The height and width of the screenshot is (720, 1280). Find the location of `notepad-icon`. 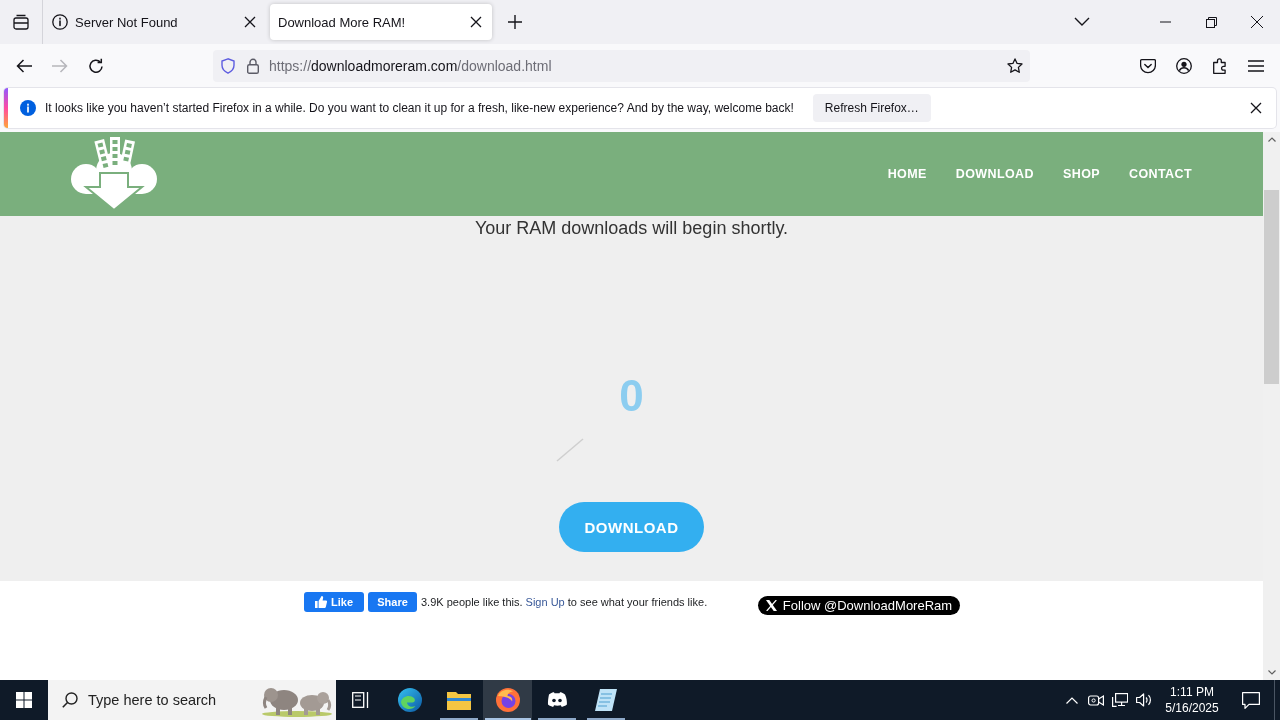

notepad-icon is located at coordinates (605, 700).